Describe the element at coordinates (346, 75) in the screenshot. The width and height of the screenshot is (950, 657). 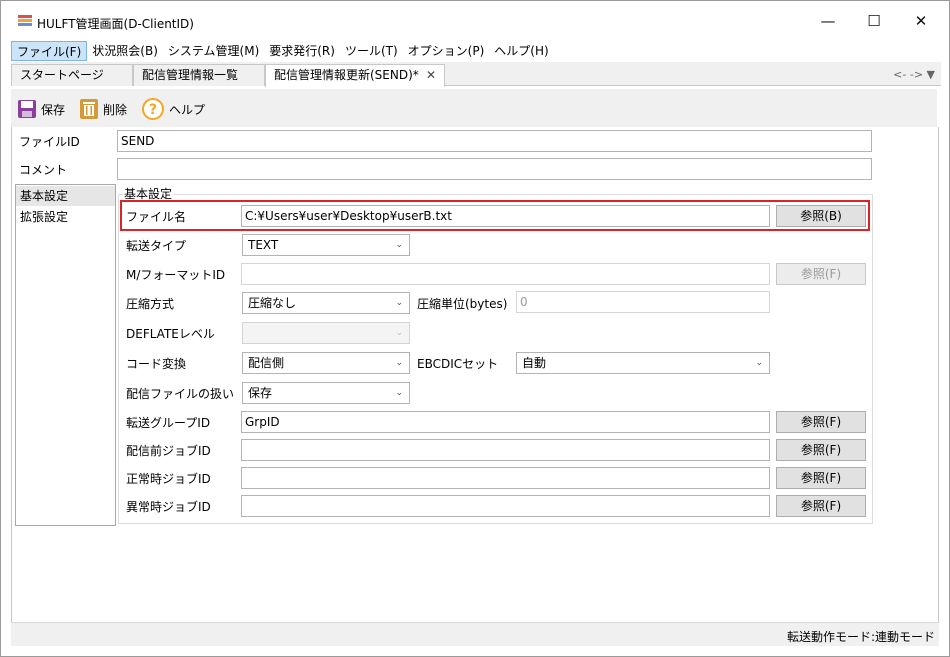
I see `tab-label: 配信管理情報更新(SEND)*` at that location.